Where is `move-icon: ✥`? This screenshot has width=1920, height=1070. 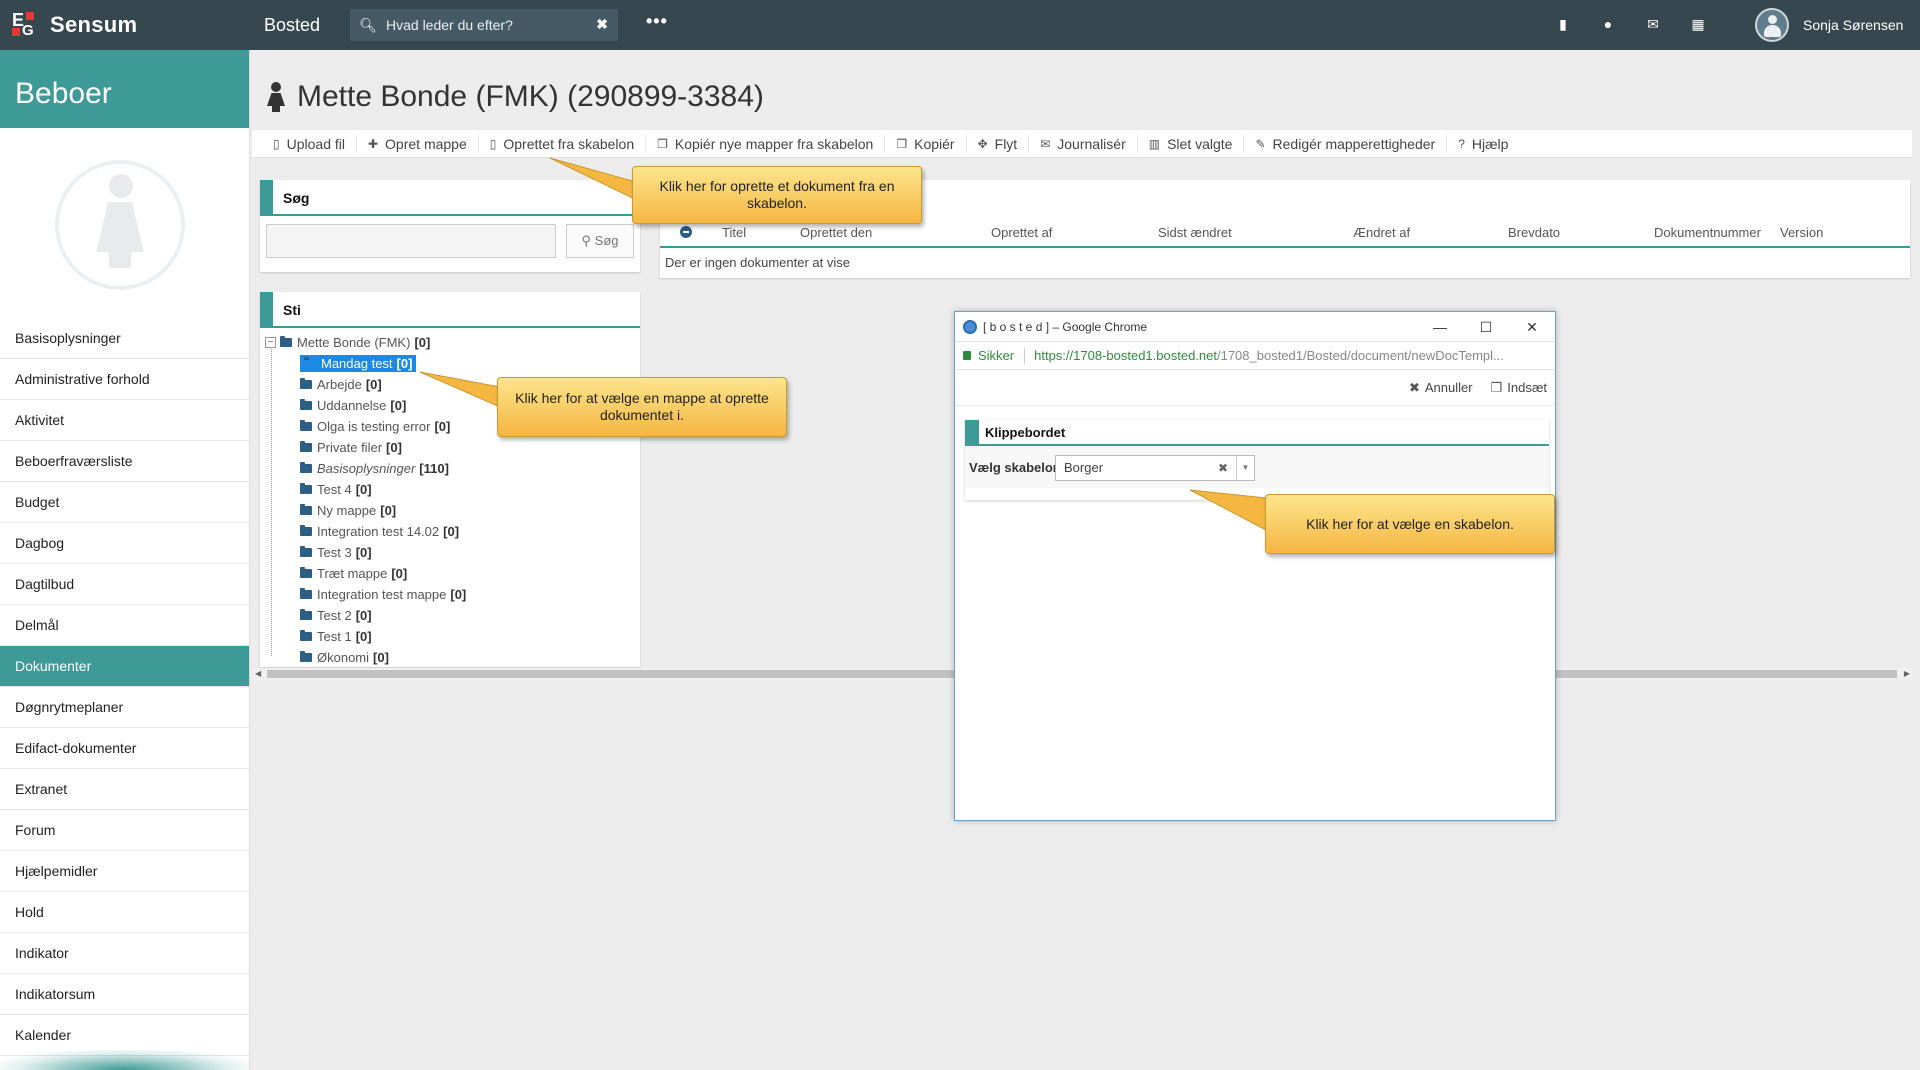 move-icon: ✥ is located at coordinates (982, 143).